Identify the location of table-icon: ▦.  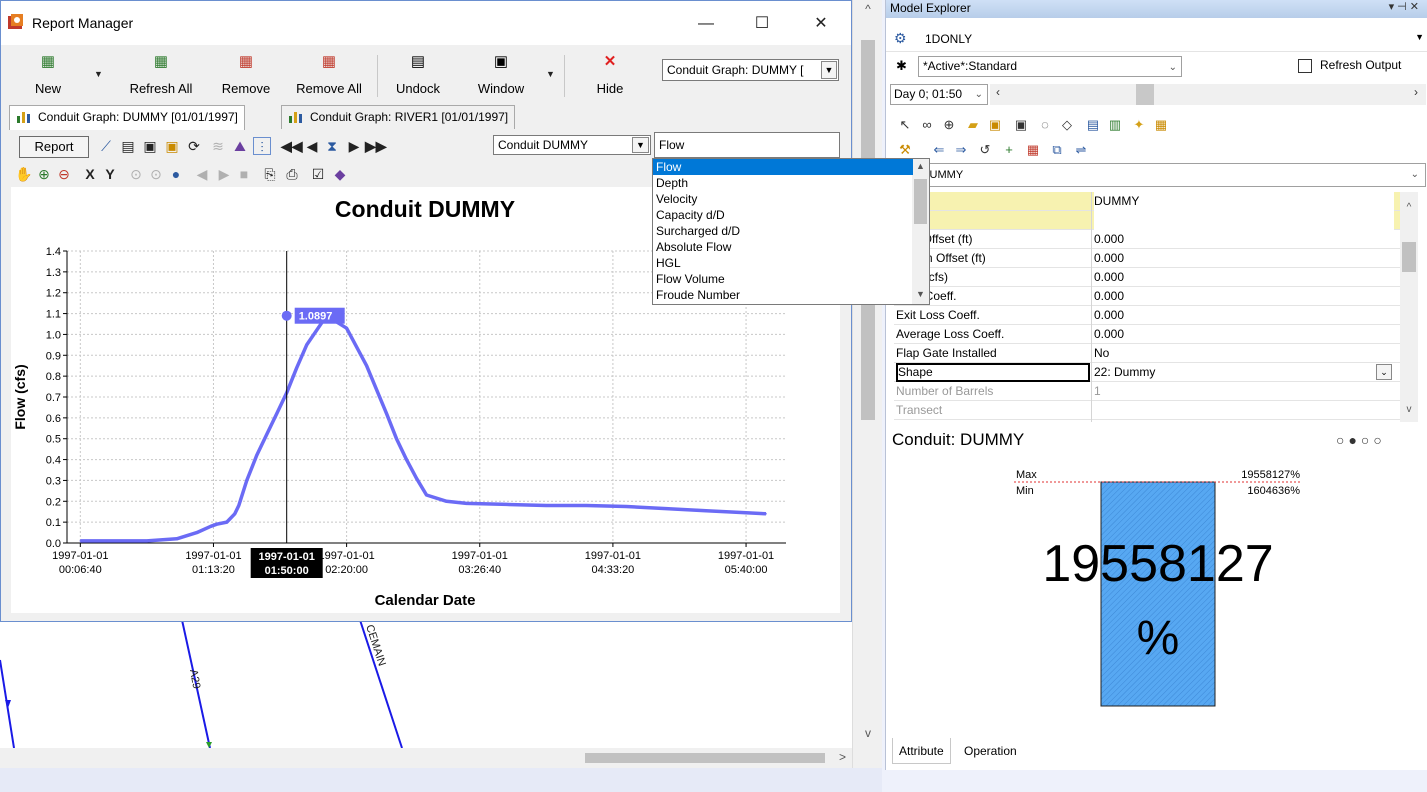
(1033, 150).